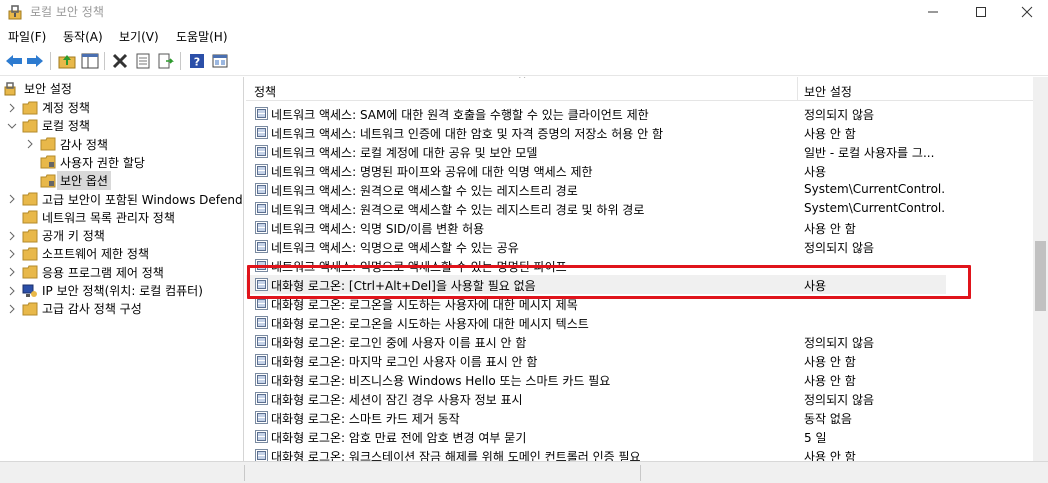  I want to click on policy-row: 네트워크 액세스: 익명 SID/이름 변환 허용 사용 안 함, so click(639, 227).